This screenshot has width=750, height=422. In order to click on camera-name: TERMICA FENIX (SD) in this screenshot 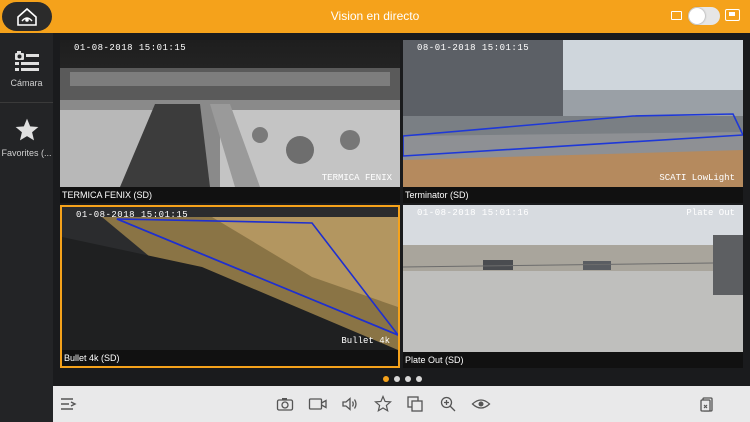, I will do `click(230, 195)`.